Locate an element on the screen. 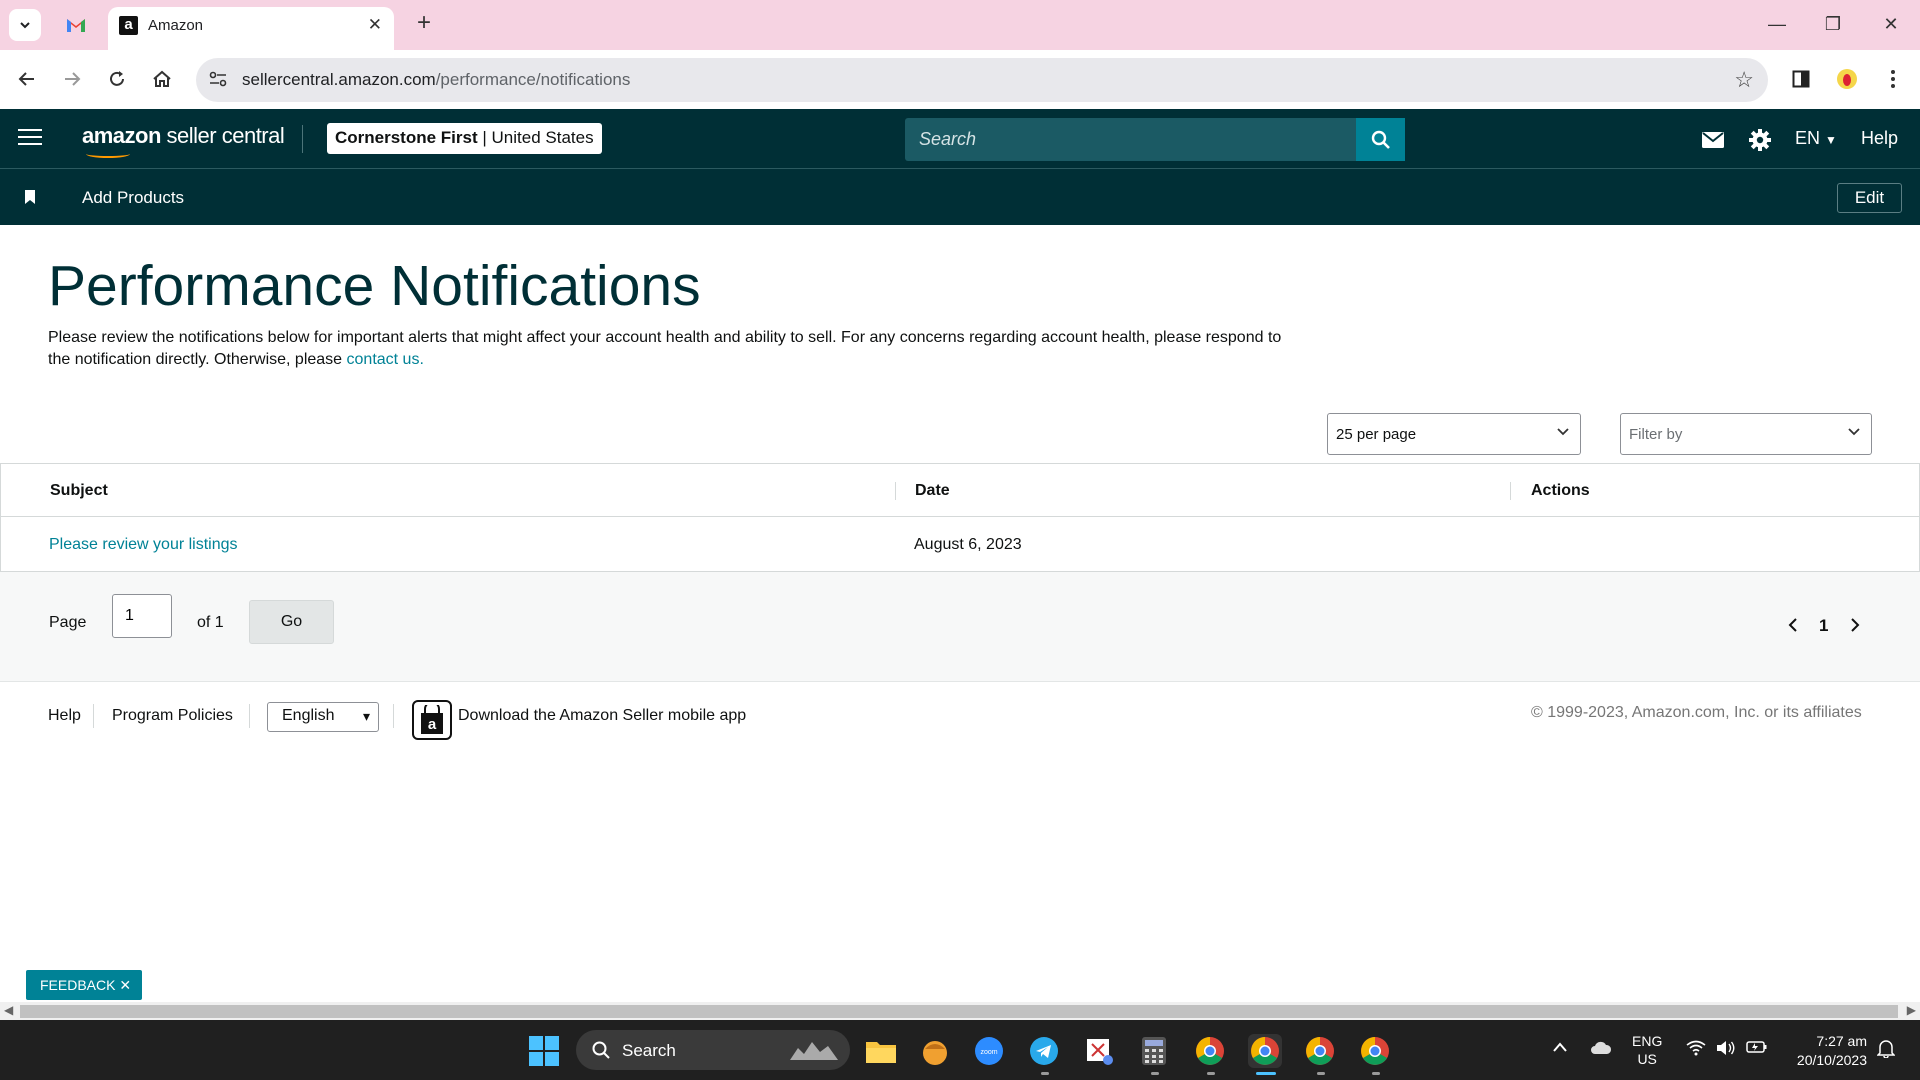 Image resolution: width=1920 pixels, height=1080 pixels. page-number-input is located at coordinates (142, 616).